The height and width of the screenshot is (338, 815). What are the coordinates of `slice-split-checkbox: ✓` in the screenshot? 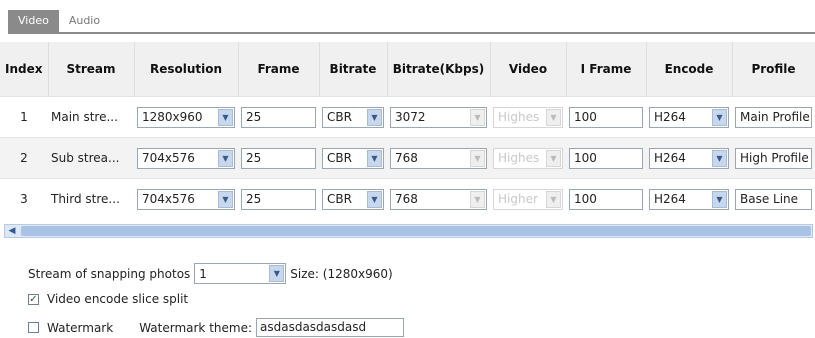 It's located at (33, 299).